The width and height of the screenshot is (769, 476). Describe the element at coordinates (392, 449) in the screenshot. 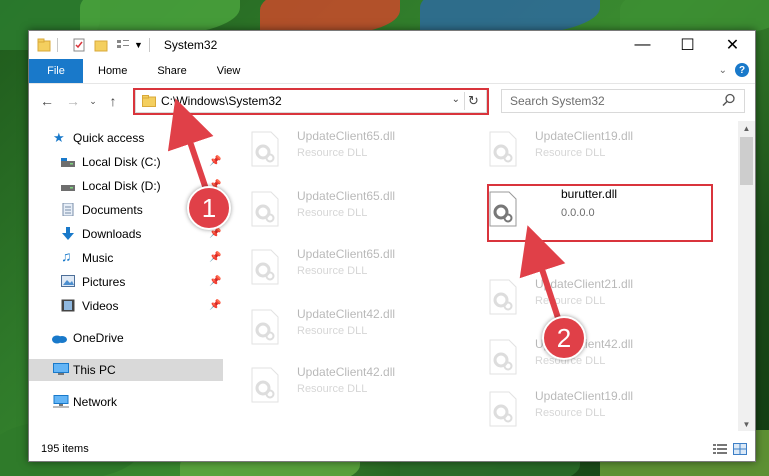

I see `status-bar: 195 items` at that location.